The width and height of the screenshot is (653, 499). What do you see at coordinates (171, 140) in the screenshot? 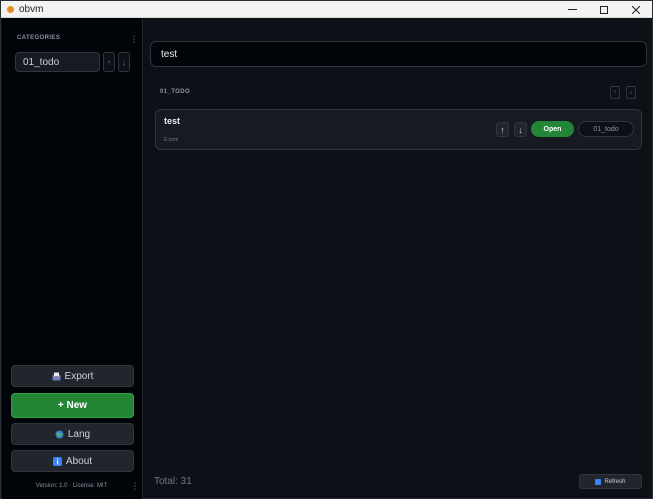
I see `vault-path: E:/pmi` at bounding box center [171, 140].